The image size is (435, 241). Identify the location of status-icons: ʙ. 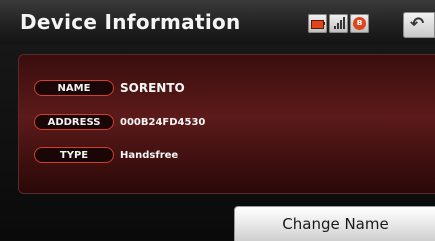
(338, 24).